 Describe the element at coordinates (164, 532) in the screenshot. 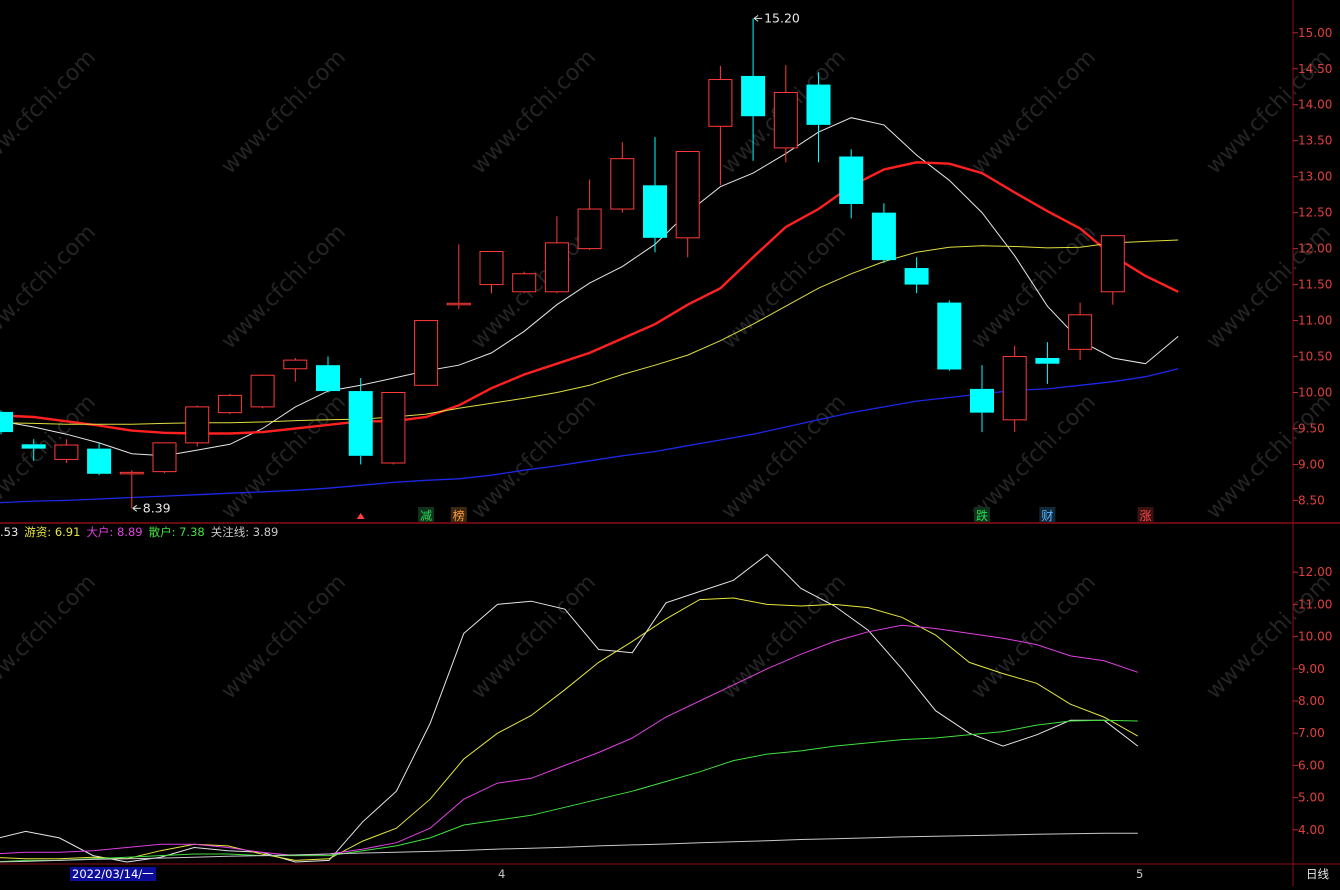

I see `legend-label-3: 散户:` at that location.